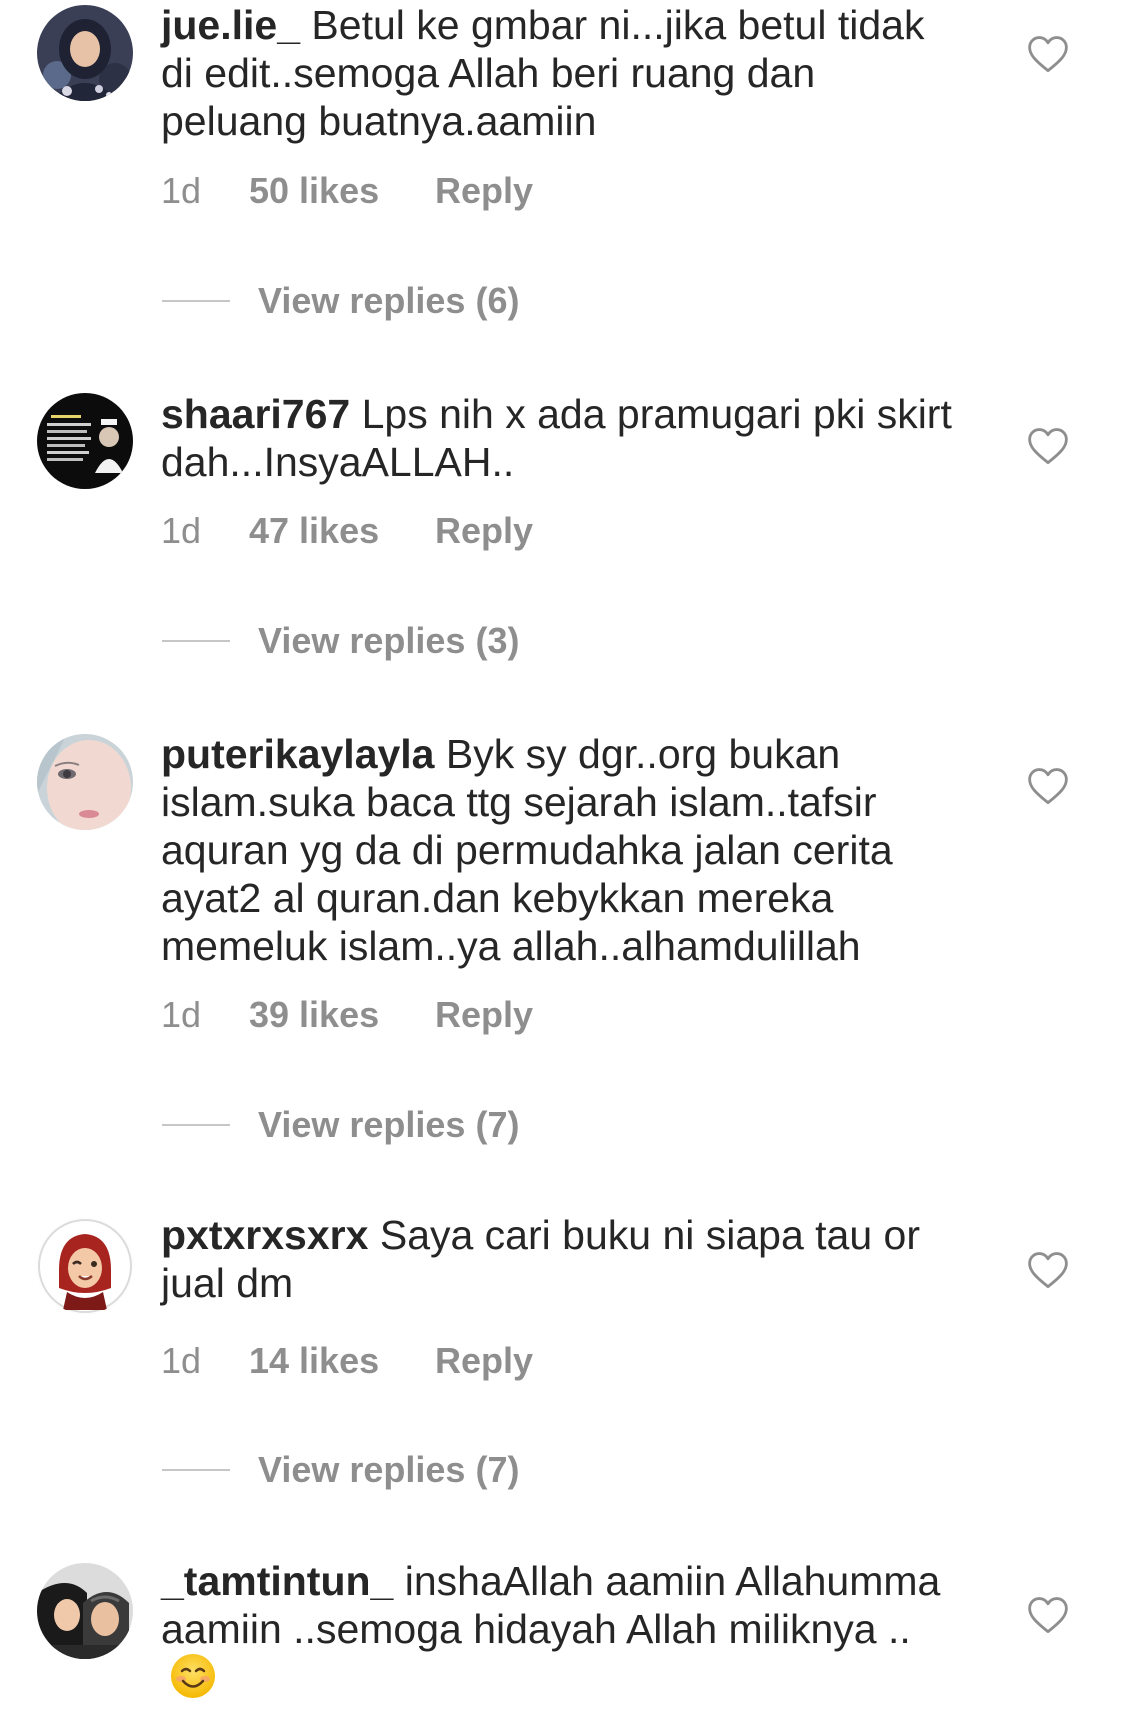 This screenshot has width=1125, height=1720. Describe the element at coordinates (314, 1015) in the screenshot. I see `likes-count-button: 39 likes` at that location.